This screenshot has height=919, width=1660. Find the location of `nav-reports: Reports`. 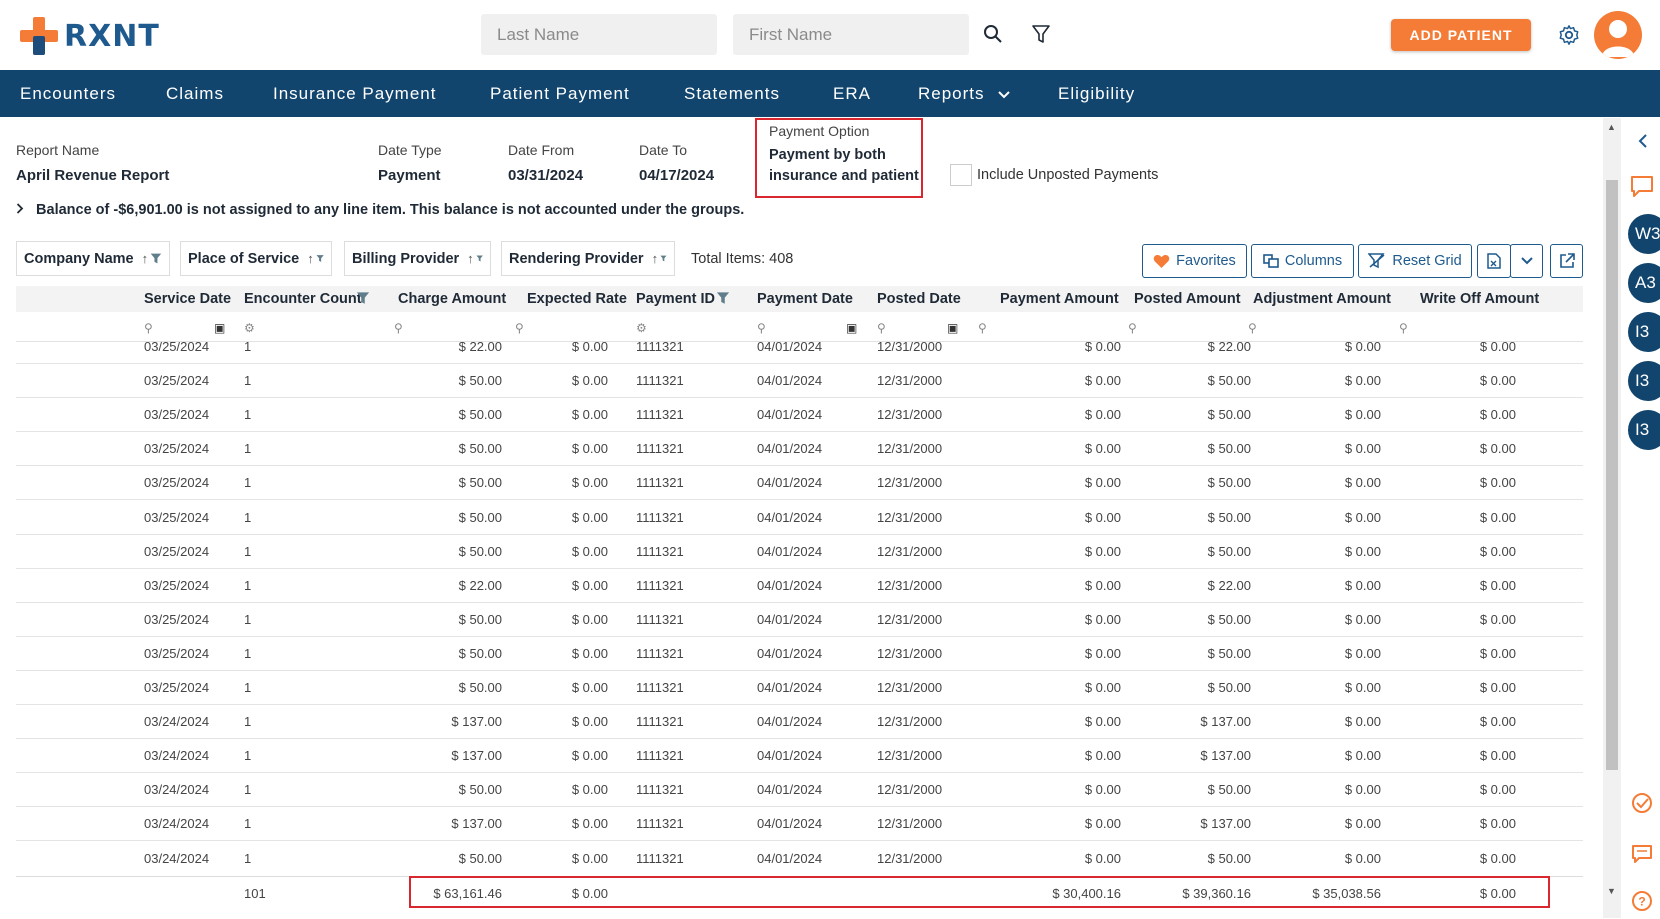

nav-reports: Reports is located at coordinates (951, 93).